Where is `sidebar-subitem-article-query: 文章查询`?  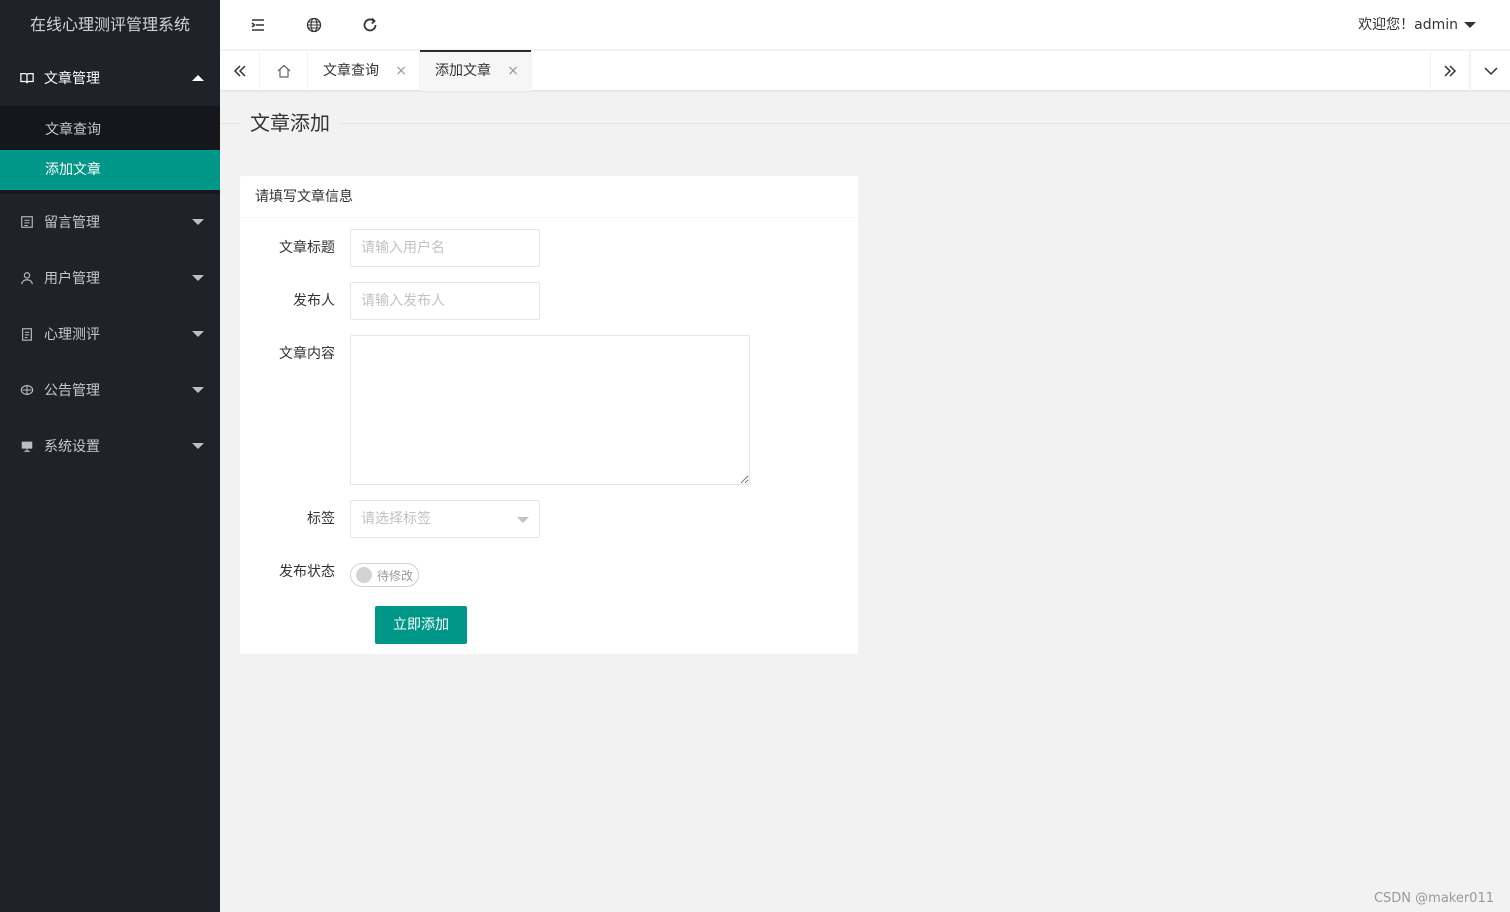
sidebar-subitem-article-query: 文章查询 is located at coordinates (110, 130).